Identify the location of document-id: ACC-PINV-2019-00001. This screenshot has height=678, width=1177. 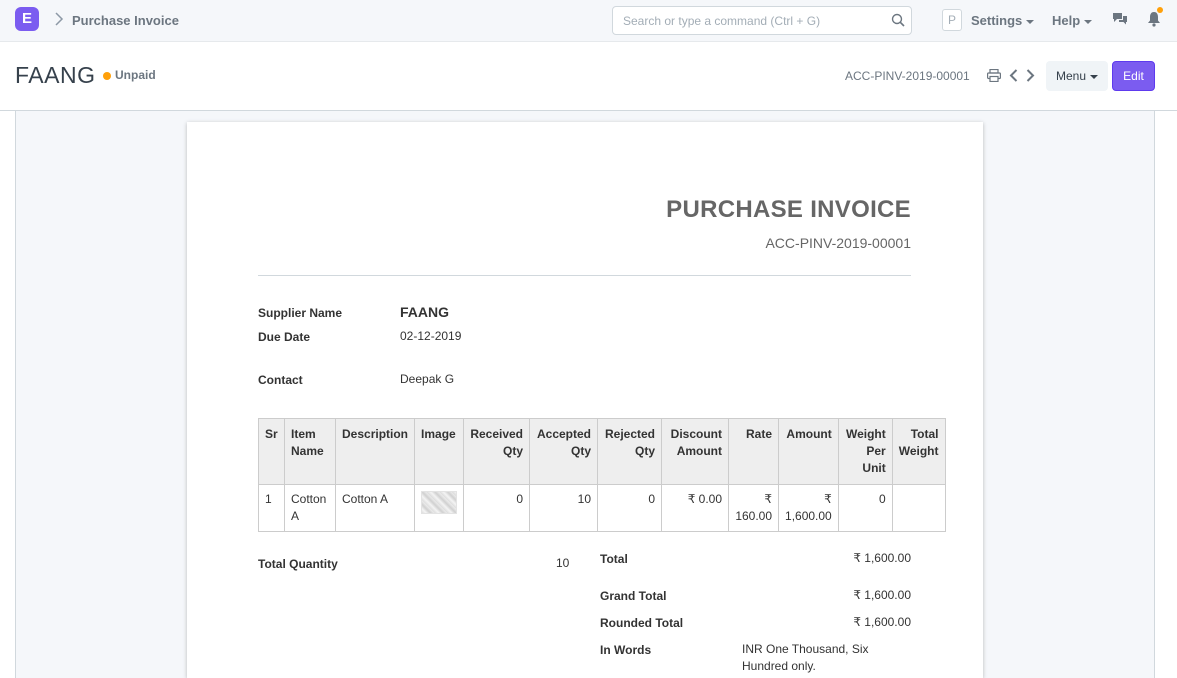
(907, 76).